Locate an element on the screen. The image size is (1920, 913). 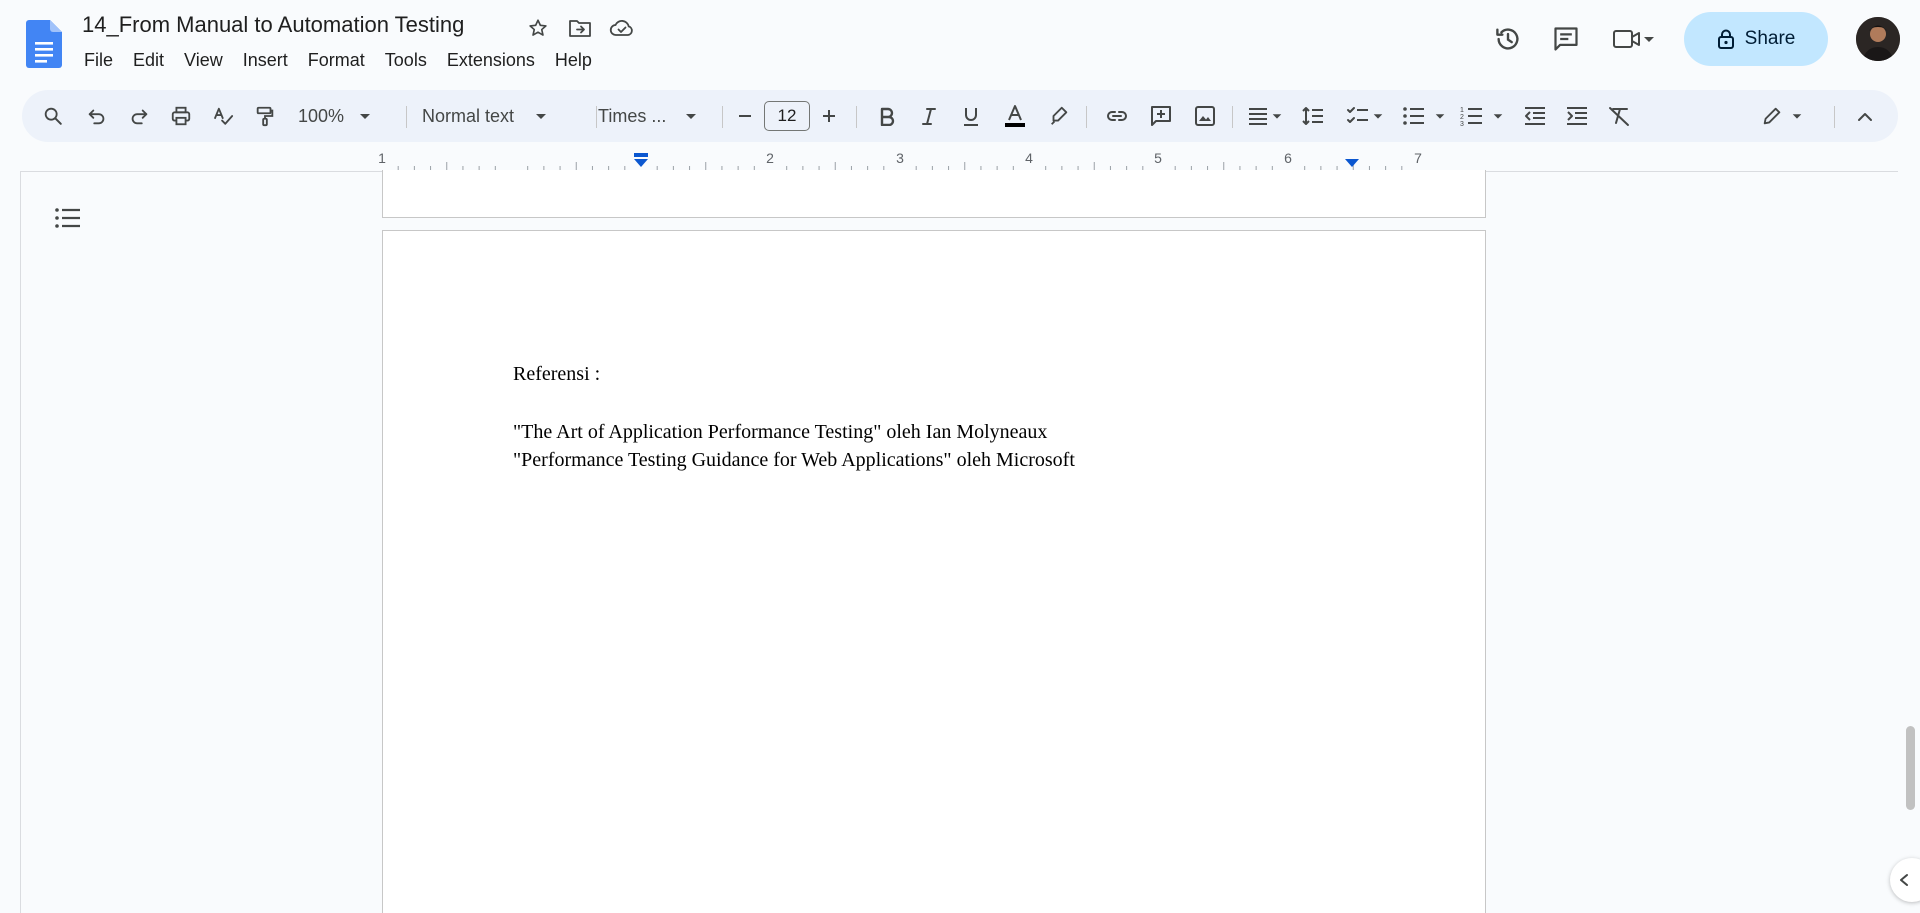
menu-edit: Edit is located at coordinates (148, 60).